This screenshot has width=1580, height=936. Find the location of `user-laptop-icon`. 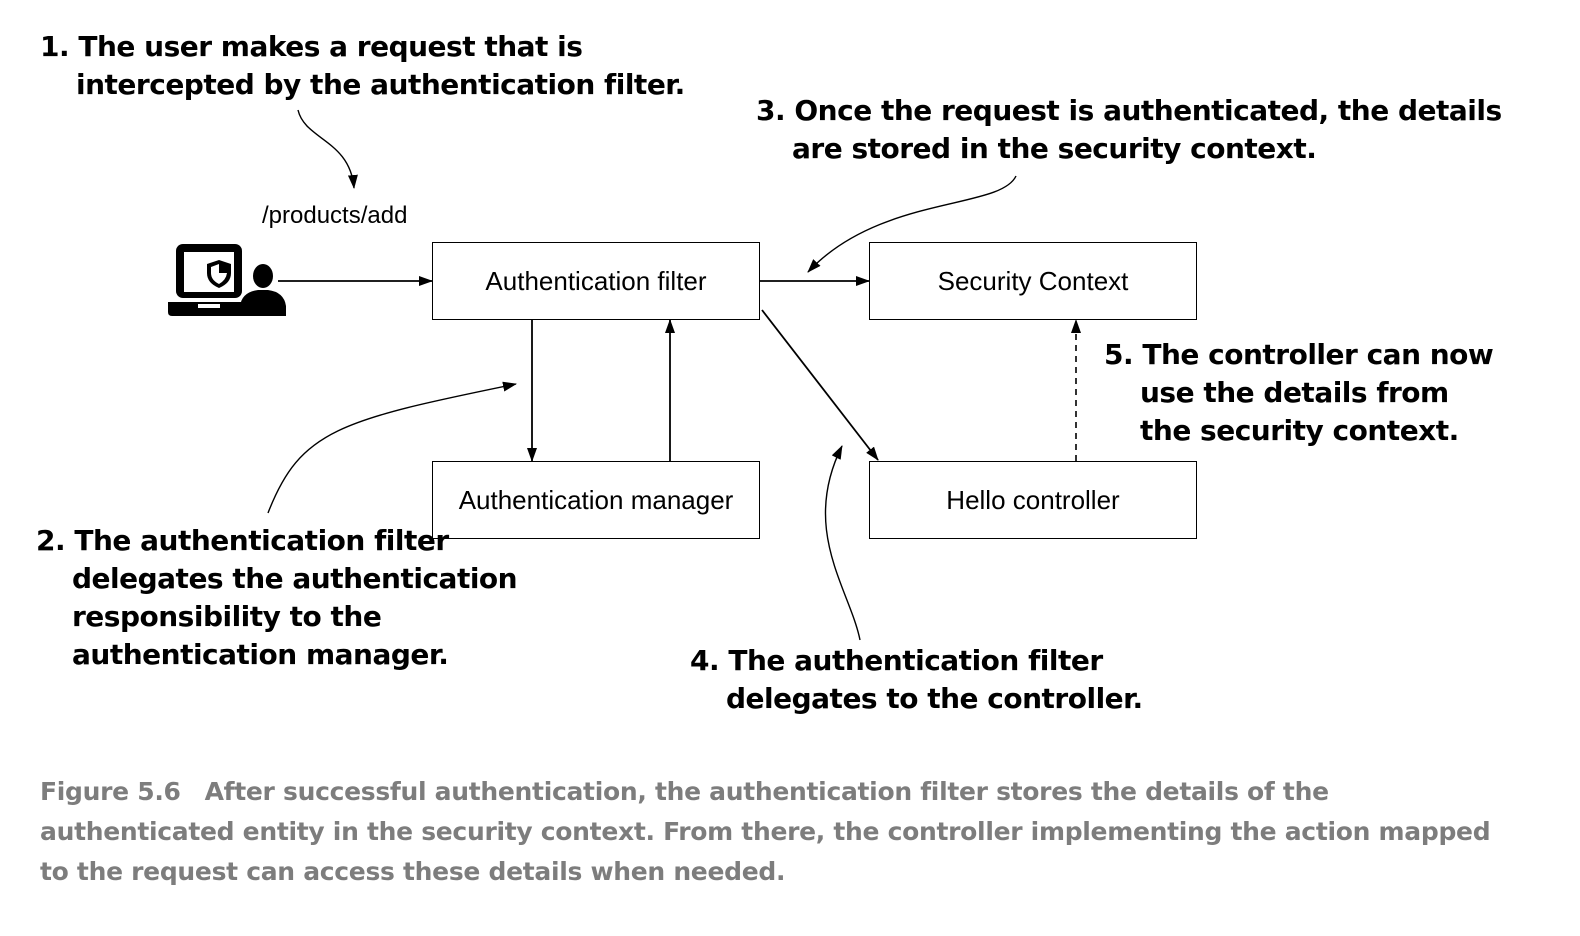

user-laptop-icon is located at coordinates (228, 280).